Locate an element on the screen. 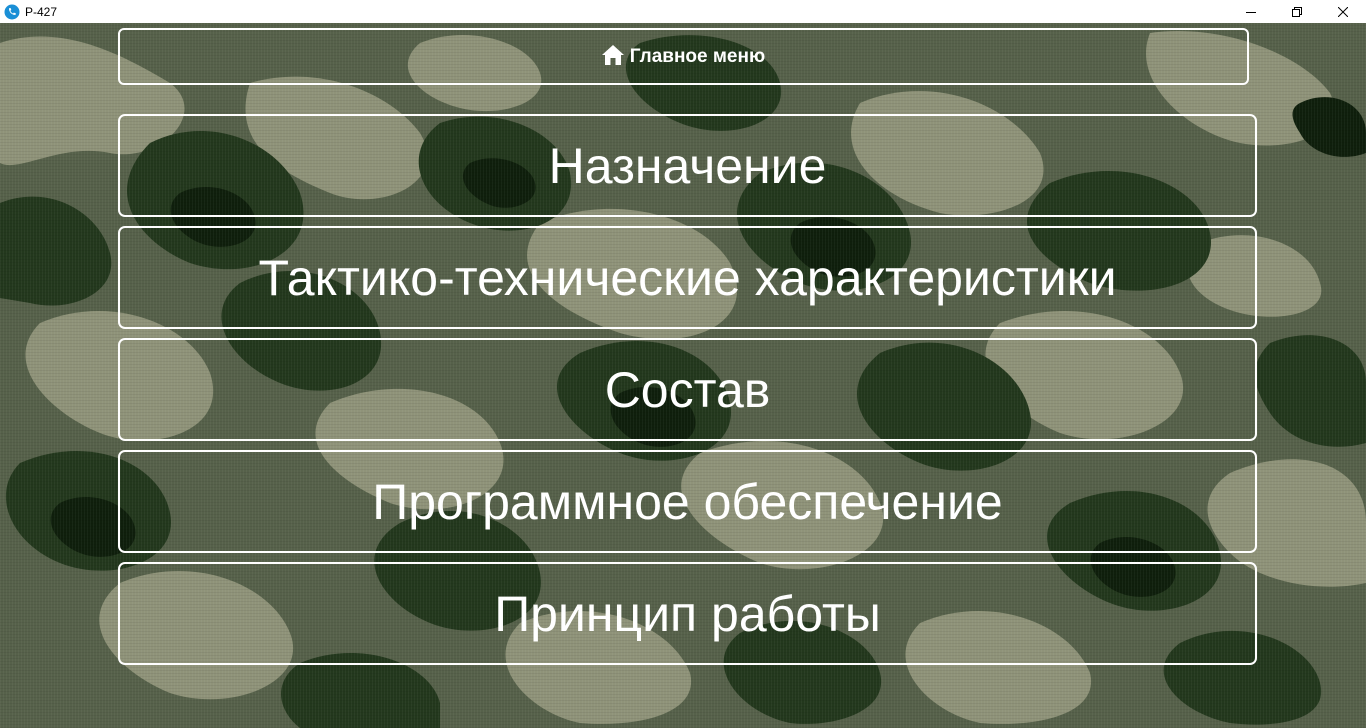 The width and height of the screenshot is (1366, 728). home-icon is located at coordinates (612, 54).